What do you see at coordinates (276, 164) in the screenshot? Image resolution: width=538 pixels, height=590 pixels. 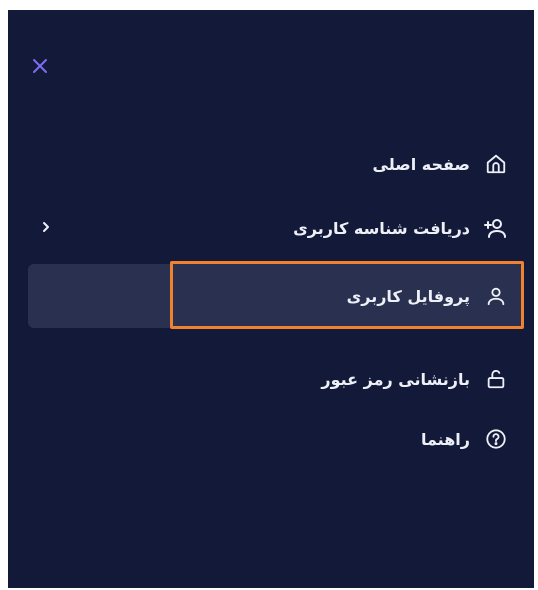 I see `menu-item-home: صفحه اصلی` at bounding box center [276, 164].